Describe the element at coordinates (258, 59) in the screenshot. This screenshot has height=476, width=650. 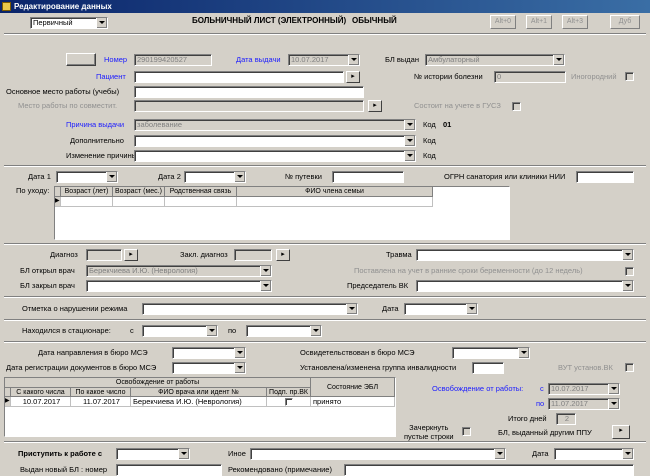
I see `issue-date-label: Дата выдачи` at that location.